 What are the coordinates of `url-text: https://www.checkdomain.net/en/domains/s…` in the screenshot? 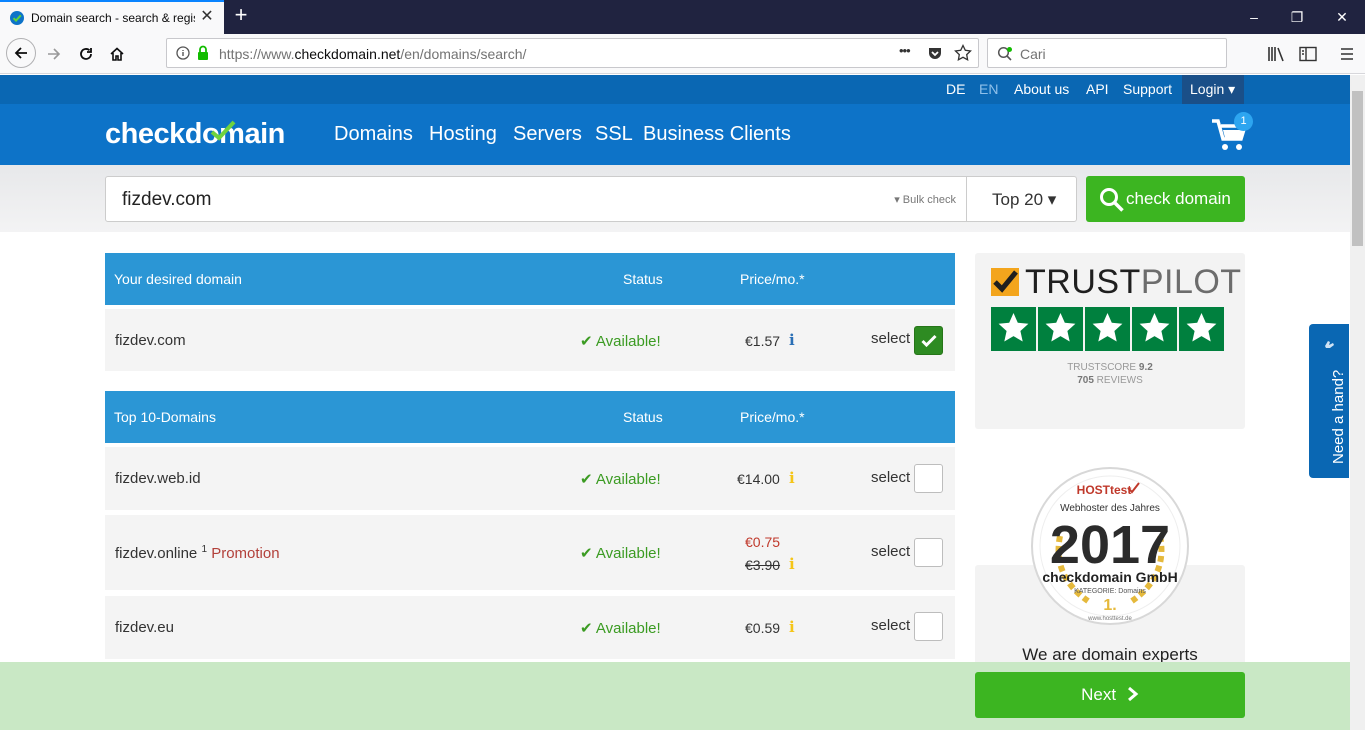 It's located at (373, 54).